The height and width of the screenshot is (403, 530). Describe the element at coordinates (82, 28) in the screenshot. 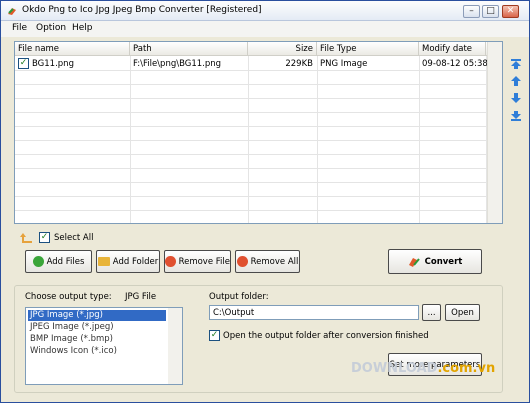

I see `menu-help: Help` at that location.